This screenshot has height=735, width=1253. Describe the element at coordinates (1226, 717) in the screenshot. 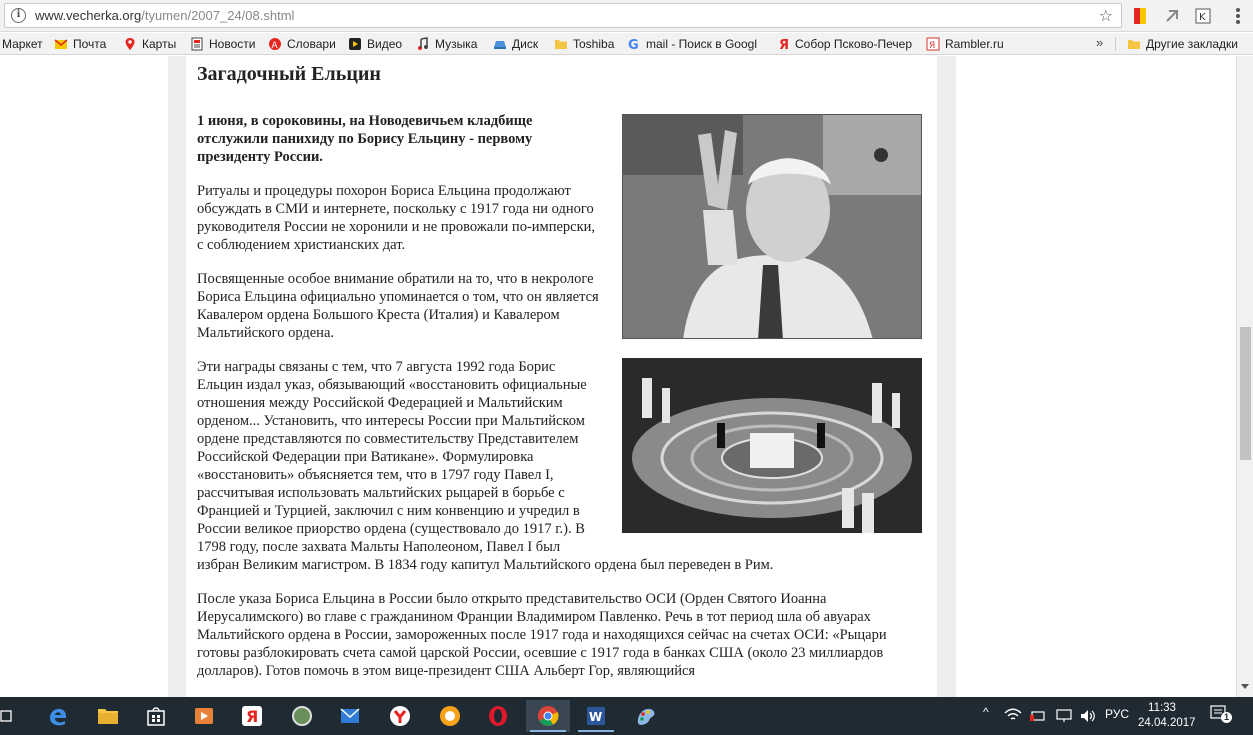

I see `notification-count-badge: 1` at that location.